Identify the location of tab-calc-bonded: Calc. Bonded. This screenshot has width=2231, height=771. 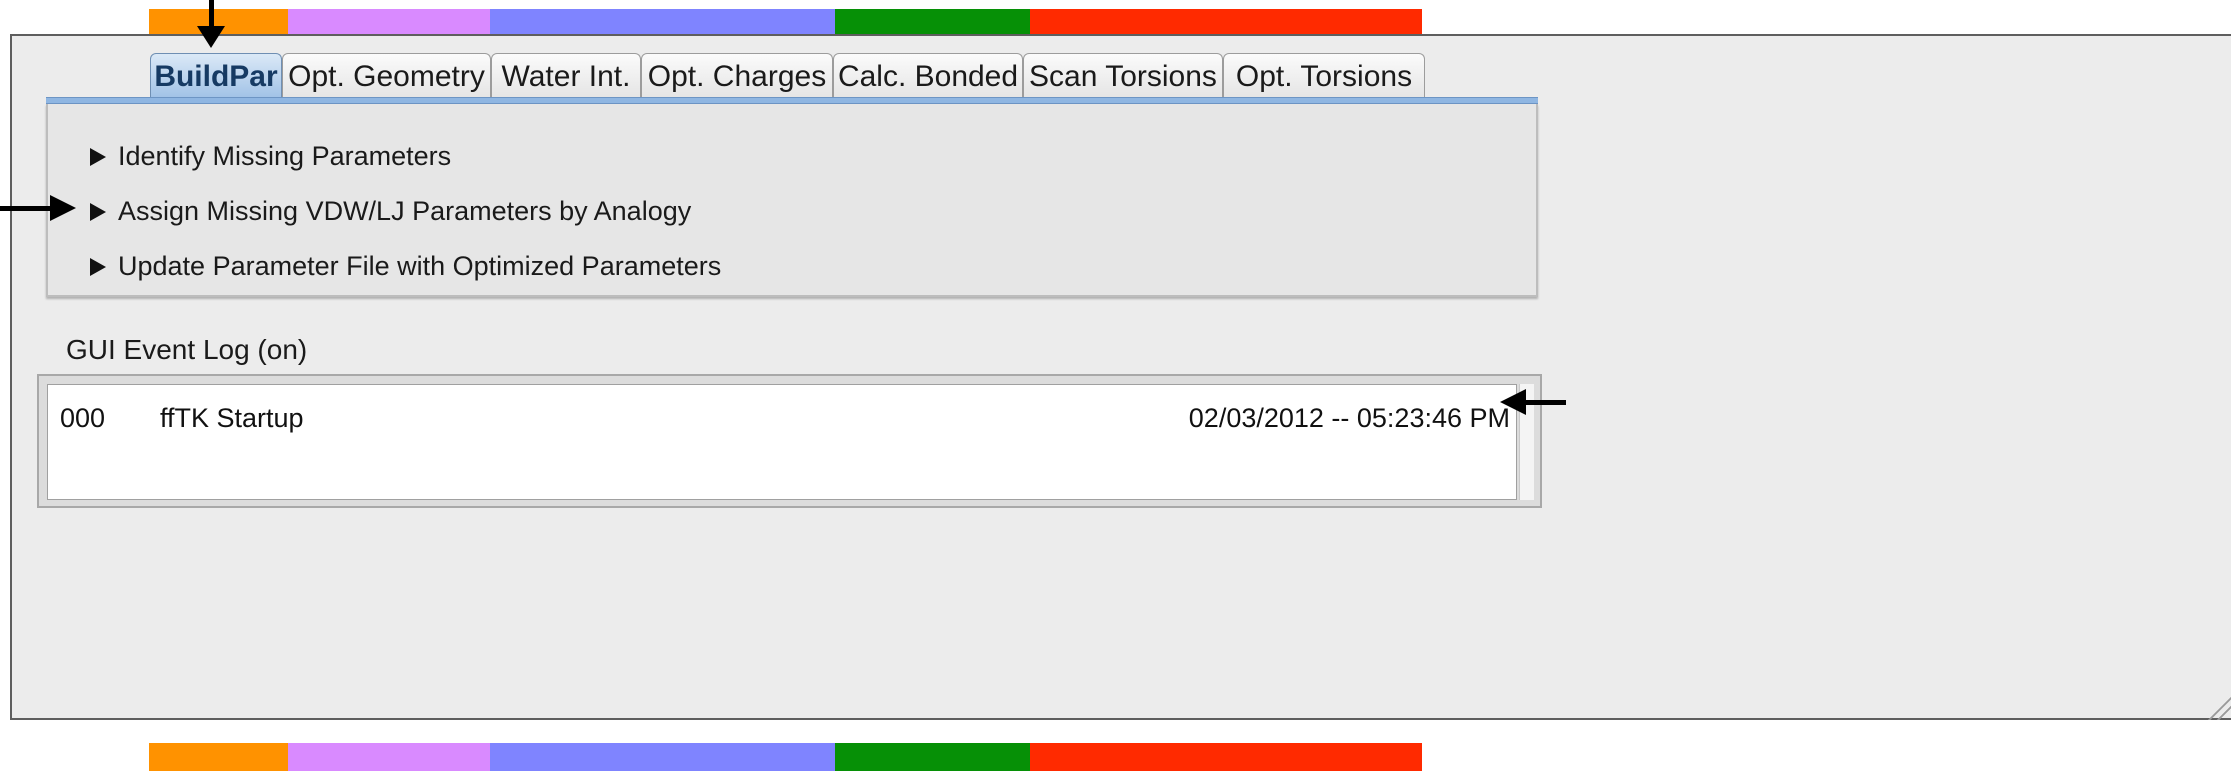
(928, 76).